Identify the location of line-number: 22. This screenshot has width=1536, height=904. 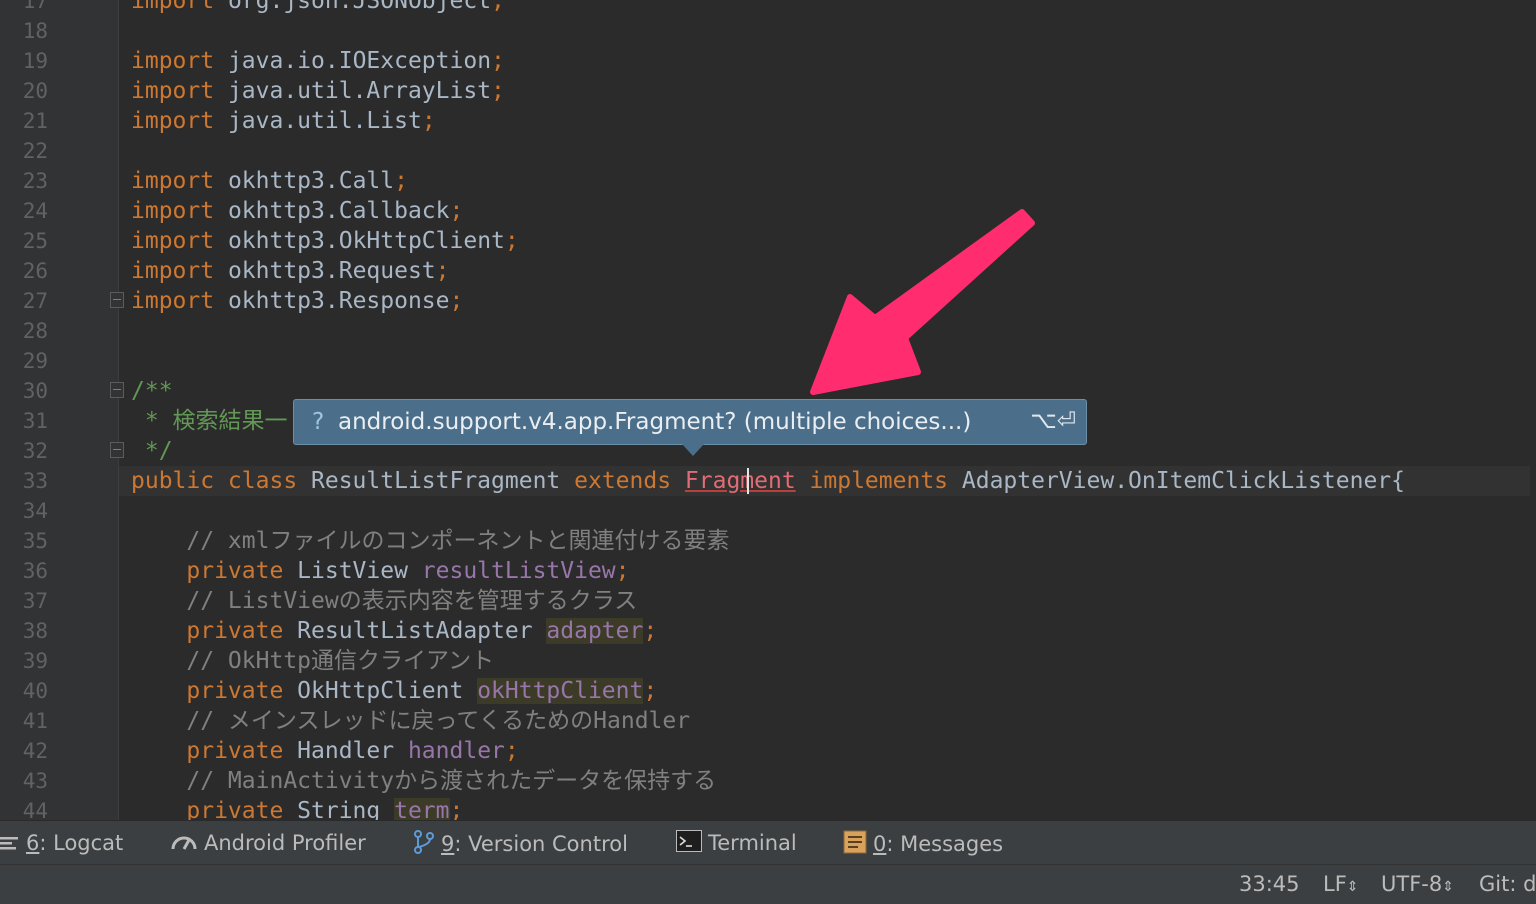
(35, 151).